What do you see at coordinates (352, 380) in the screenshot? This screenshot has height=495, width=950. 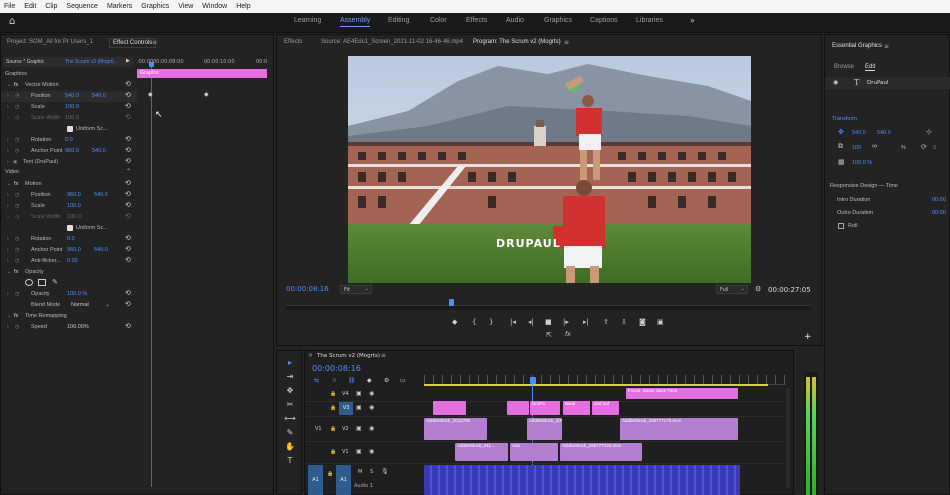 I see `linked-selection-icon: ⛓` at bounding box center [352, 380].